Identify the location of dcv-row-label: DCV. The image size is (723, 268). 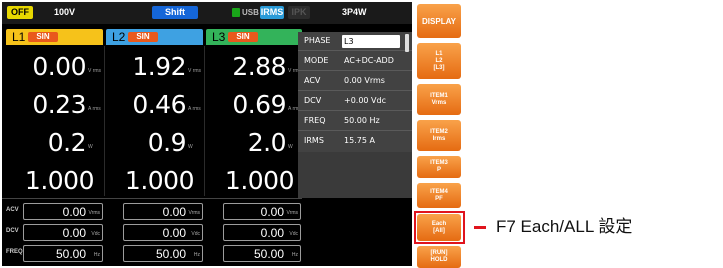
(12, 231).